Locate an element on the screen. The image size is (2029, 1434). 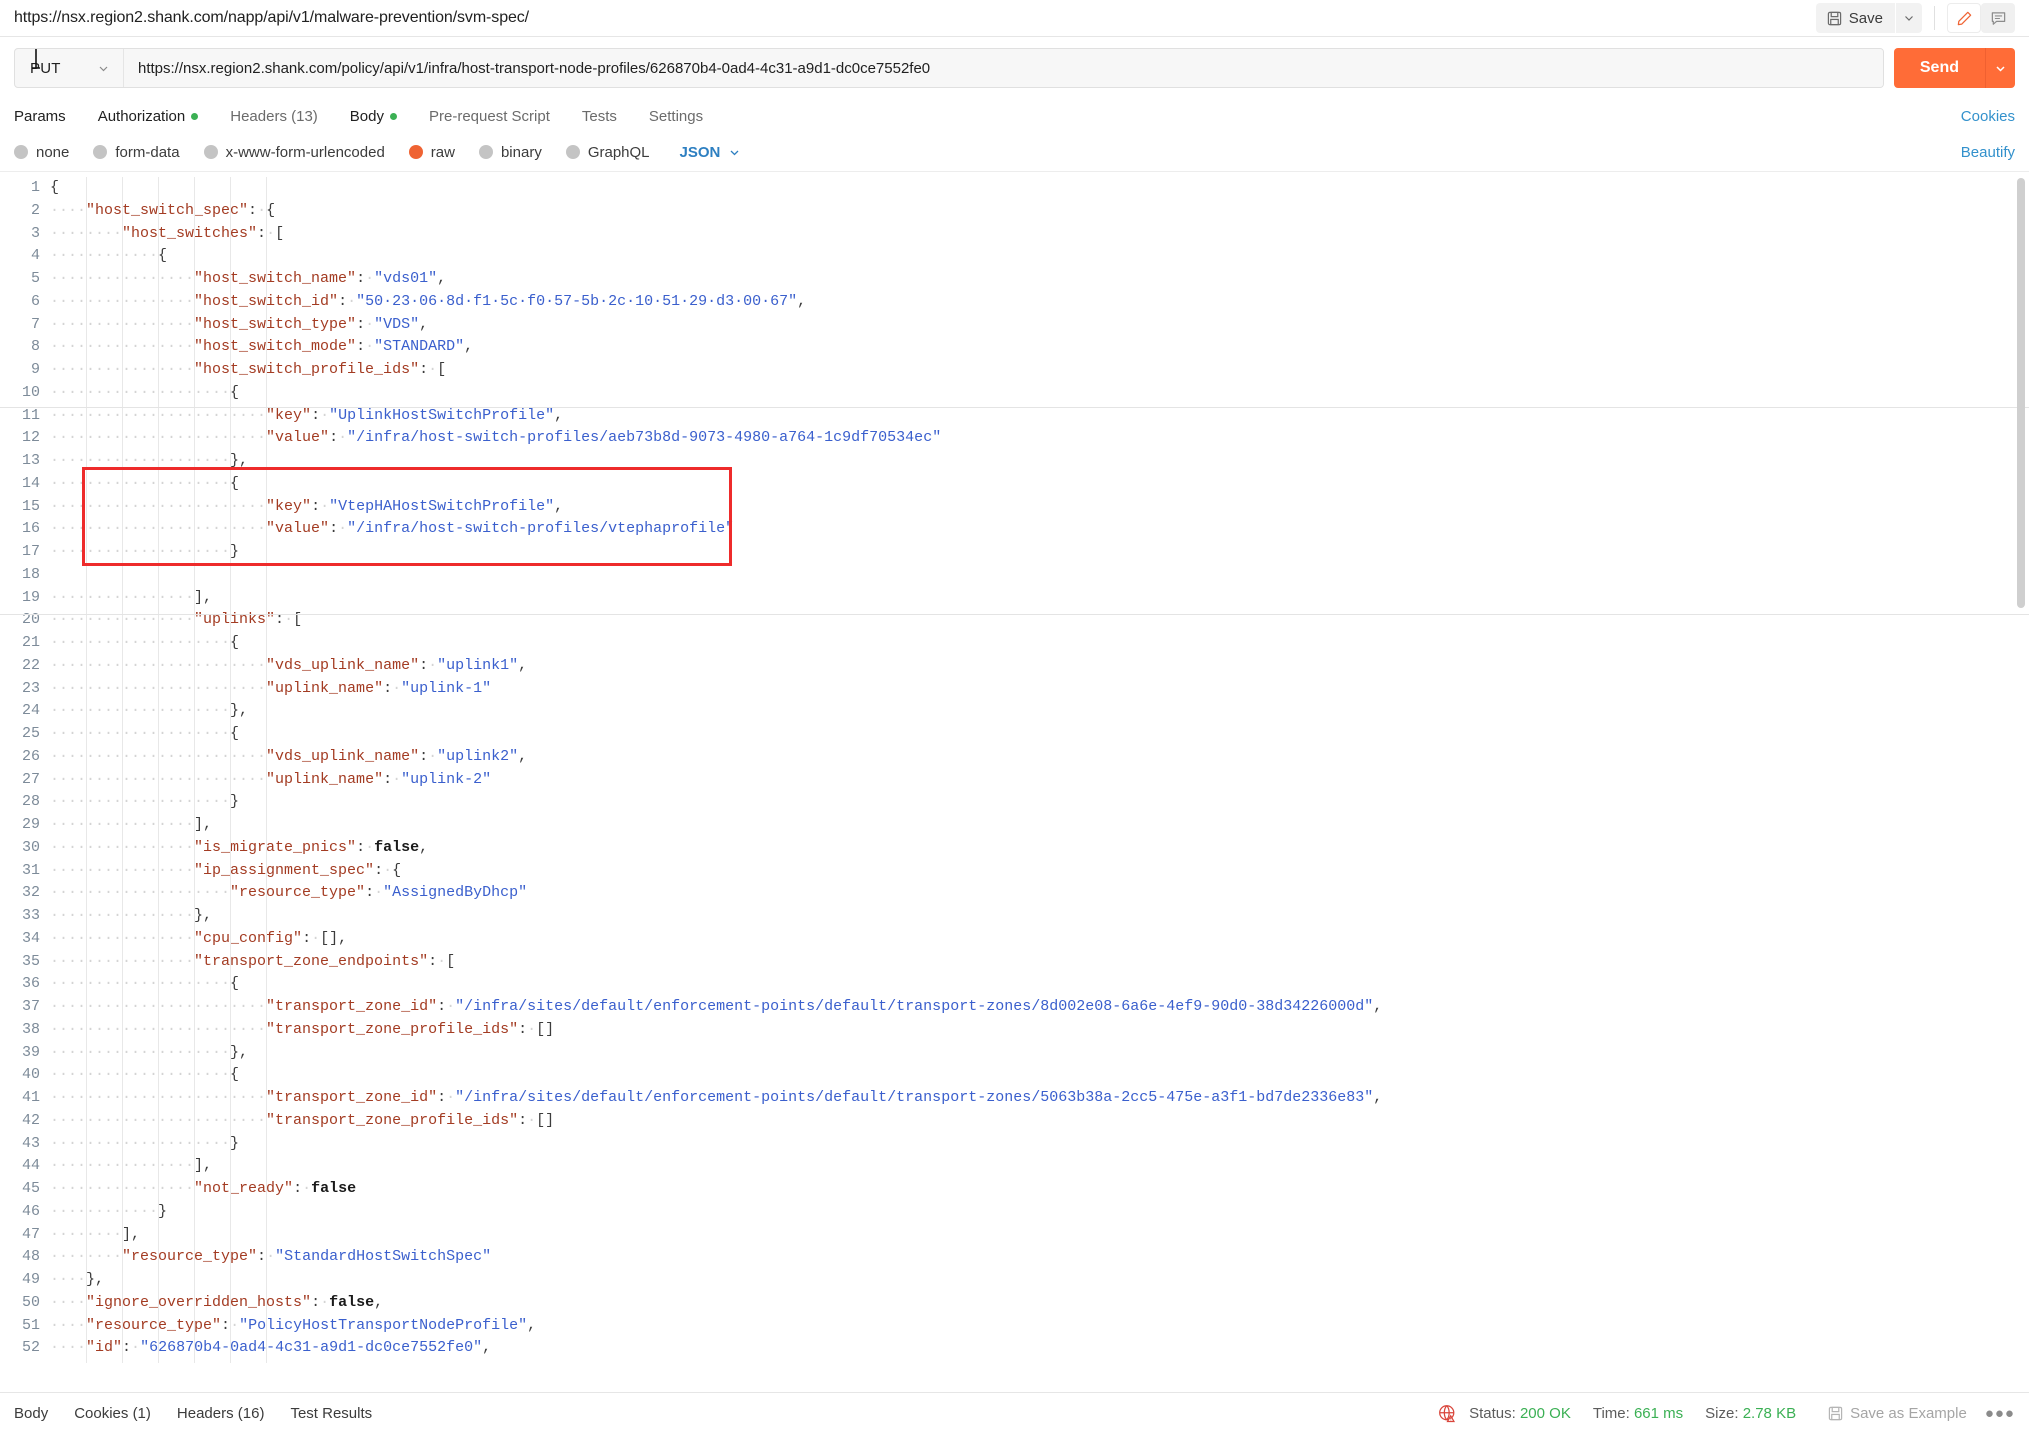
save-button: Save is located at coordinates (1855, 18).